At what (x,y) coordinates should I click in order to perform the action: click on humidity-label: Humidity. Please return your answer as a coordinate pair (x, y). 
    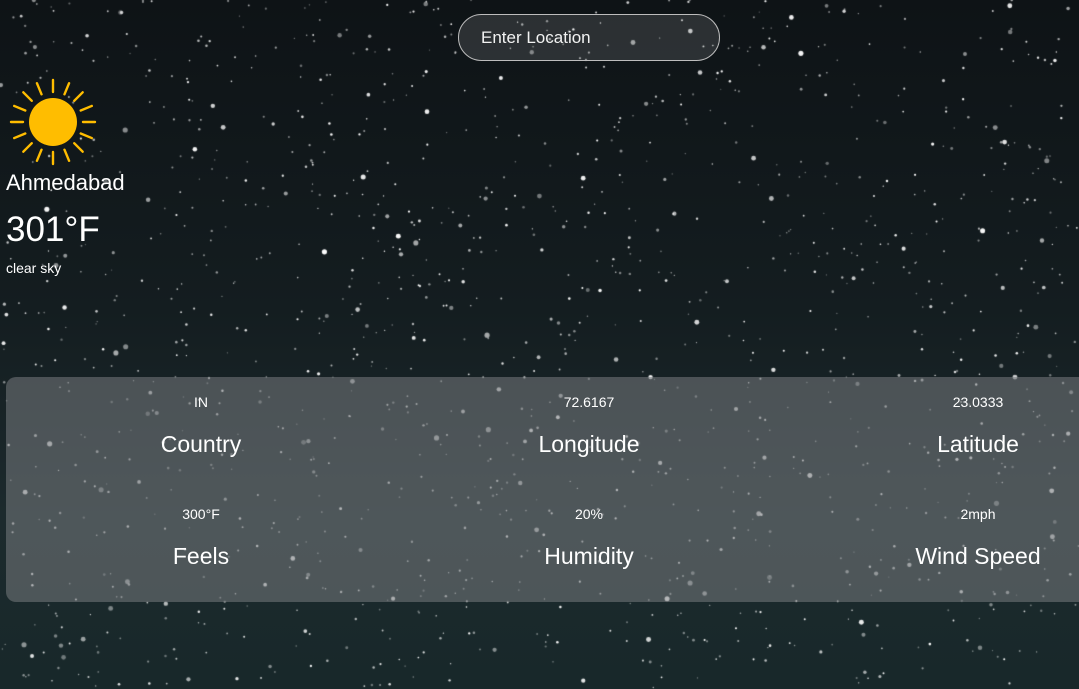
    Looking at the image, I should click on (589, 556).